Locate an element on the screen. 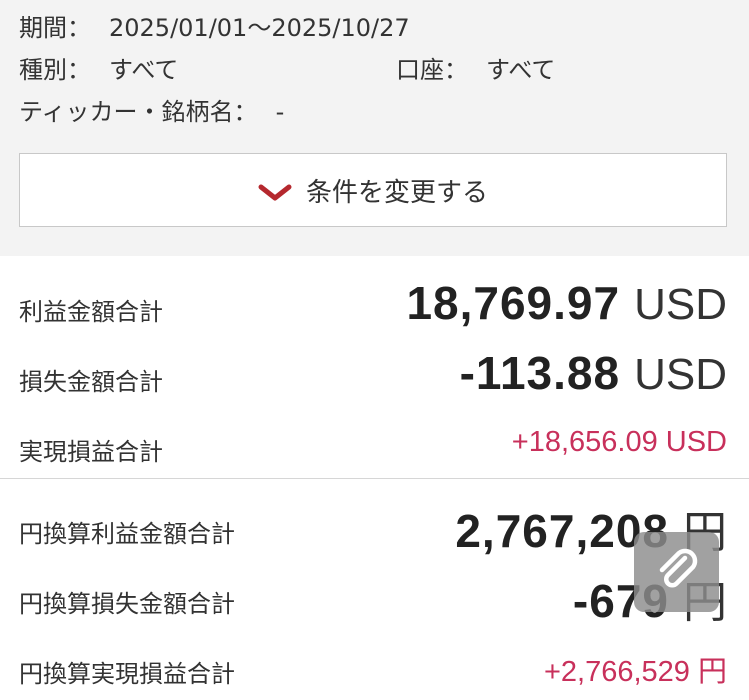  paperclip-icon is located at coordinates (677, 572).